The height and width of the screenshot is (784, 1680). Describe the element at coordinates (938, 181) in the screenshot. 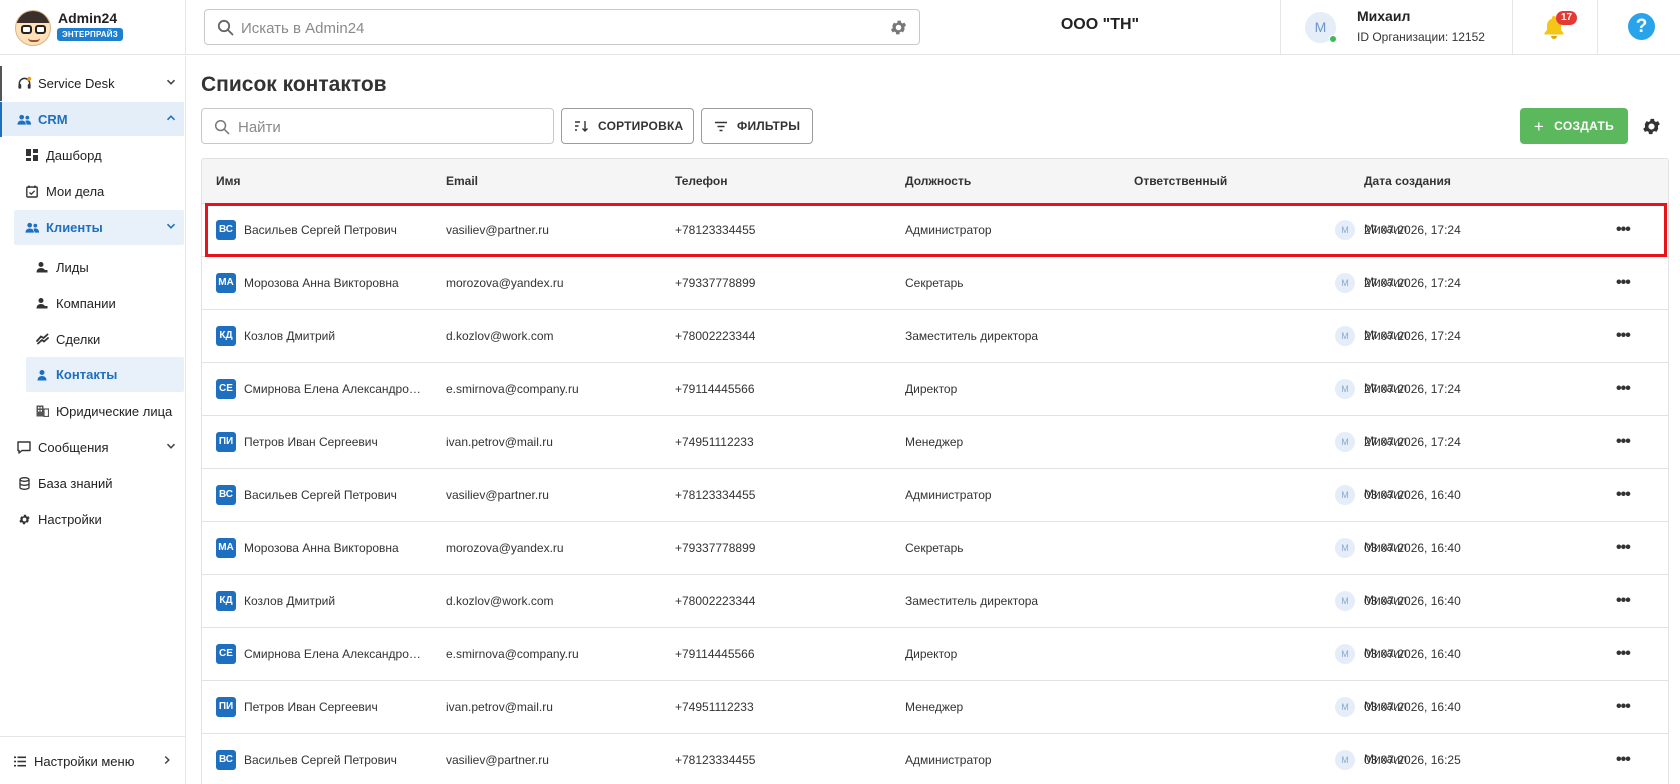

I see `column-header-position: Должность` at that location.